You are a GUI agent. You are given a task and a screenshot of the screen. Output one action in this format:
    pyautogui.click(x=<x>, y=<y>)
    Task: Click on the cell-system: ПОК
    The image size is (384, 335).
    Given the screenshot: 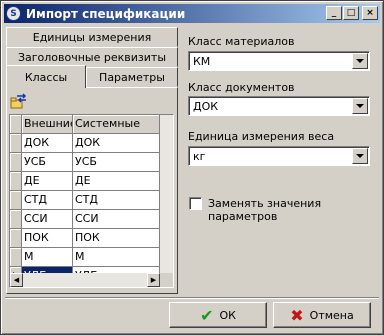 What is the action you would take?
    pyautogui.click(x=116, y=238)
    